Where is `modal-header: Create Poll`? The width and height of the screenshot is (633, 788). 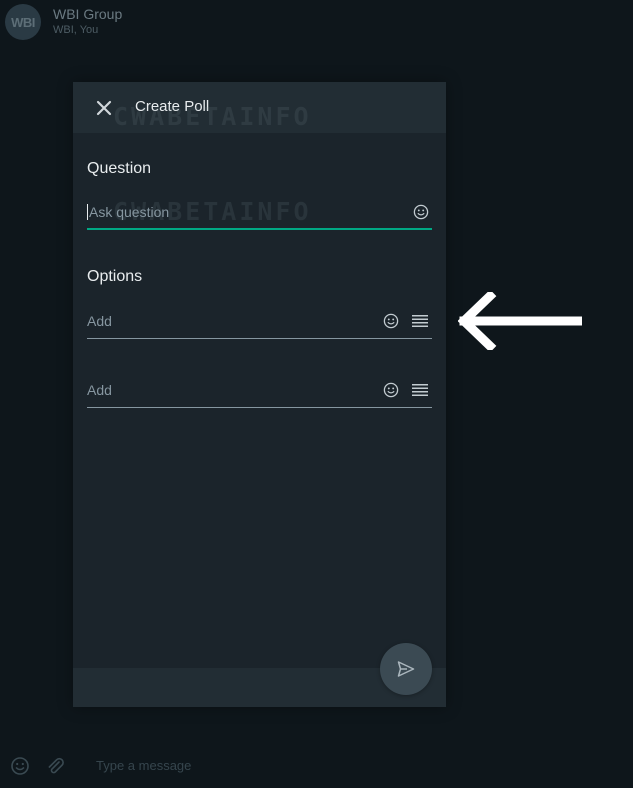 modal-header: Create Poll is located at coordinates (259, 107).